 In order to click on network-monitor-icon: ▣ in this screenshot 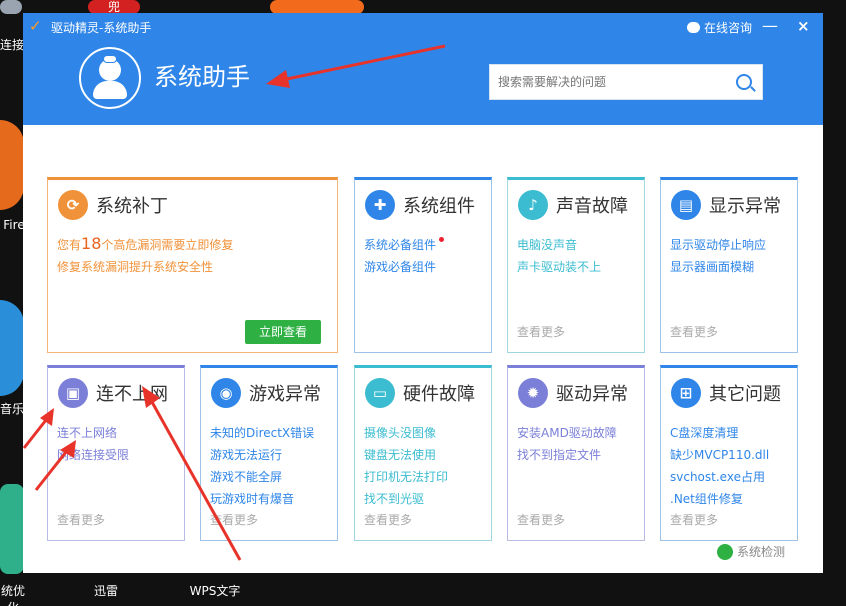, I will do `click(73, 393)`.